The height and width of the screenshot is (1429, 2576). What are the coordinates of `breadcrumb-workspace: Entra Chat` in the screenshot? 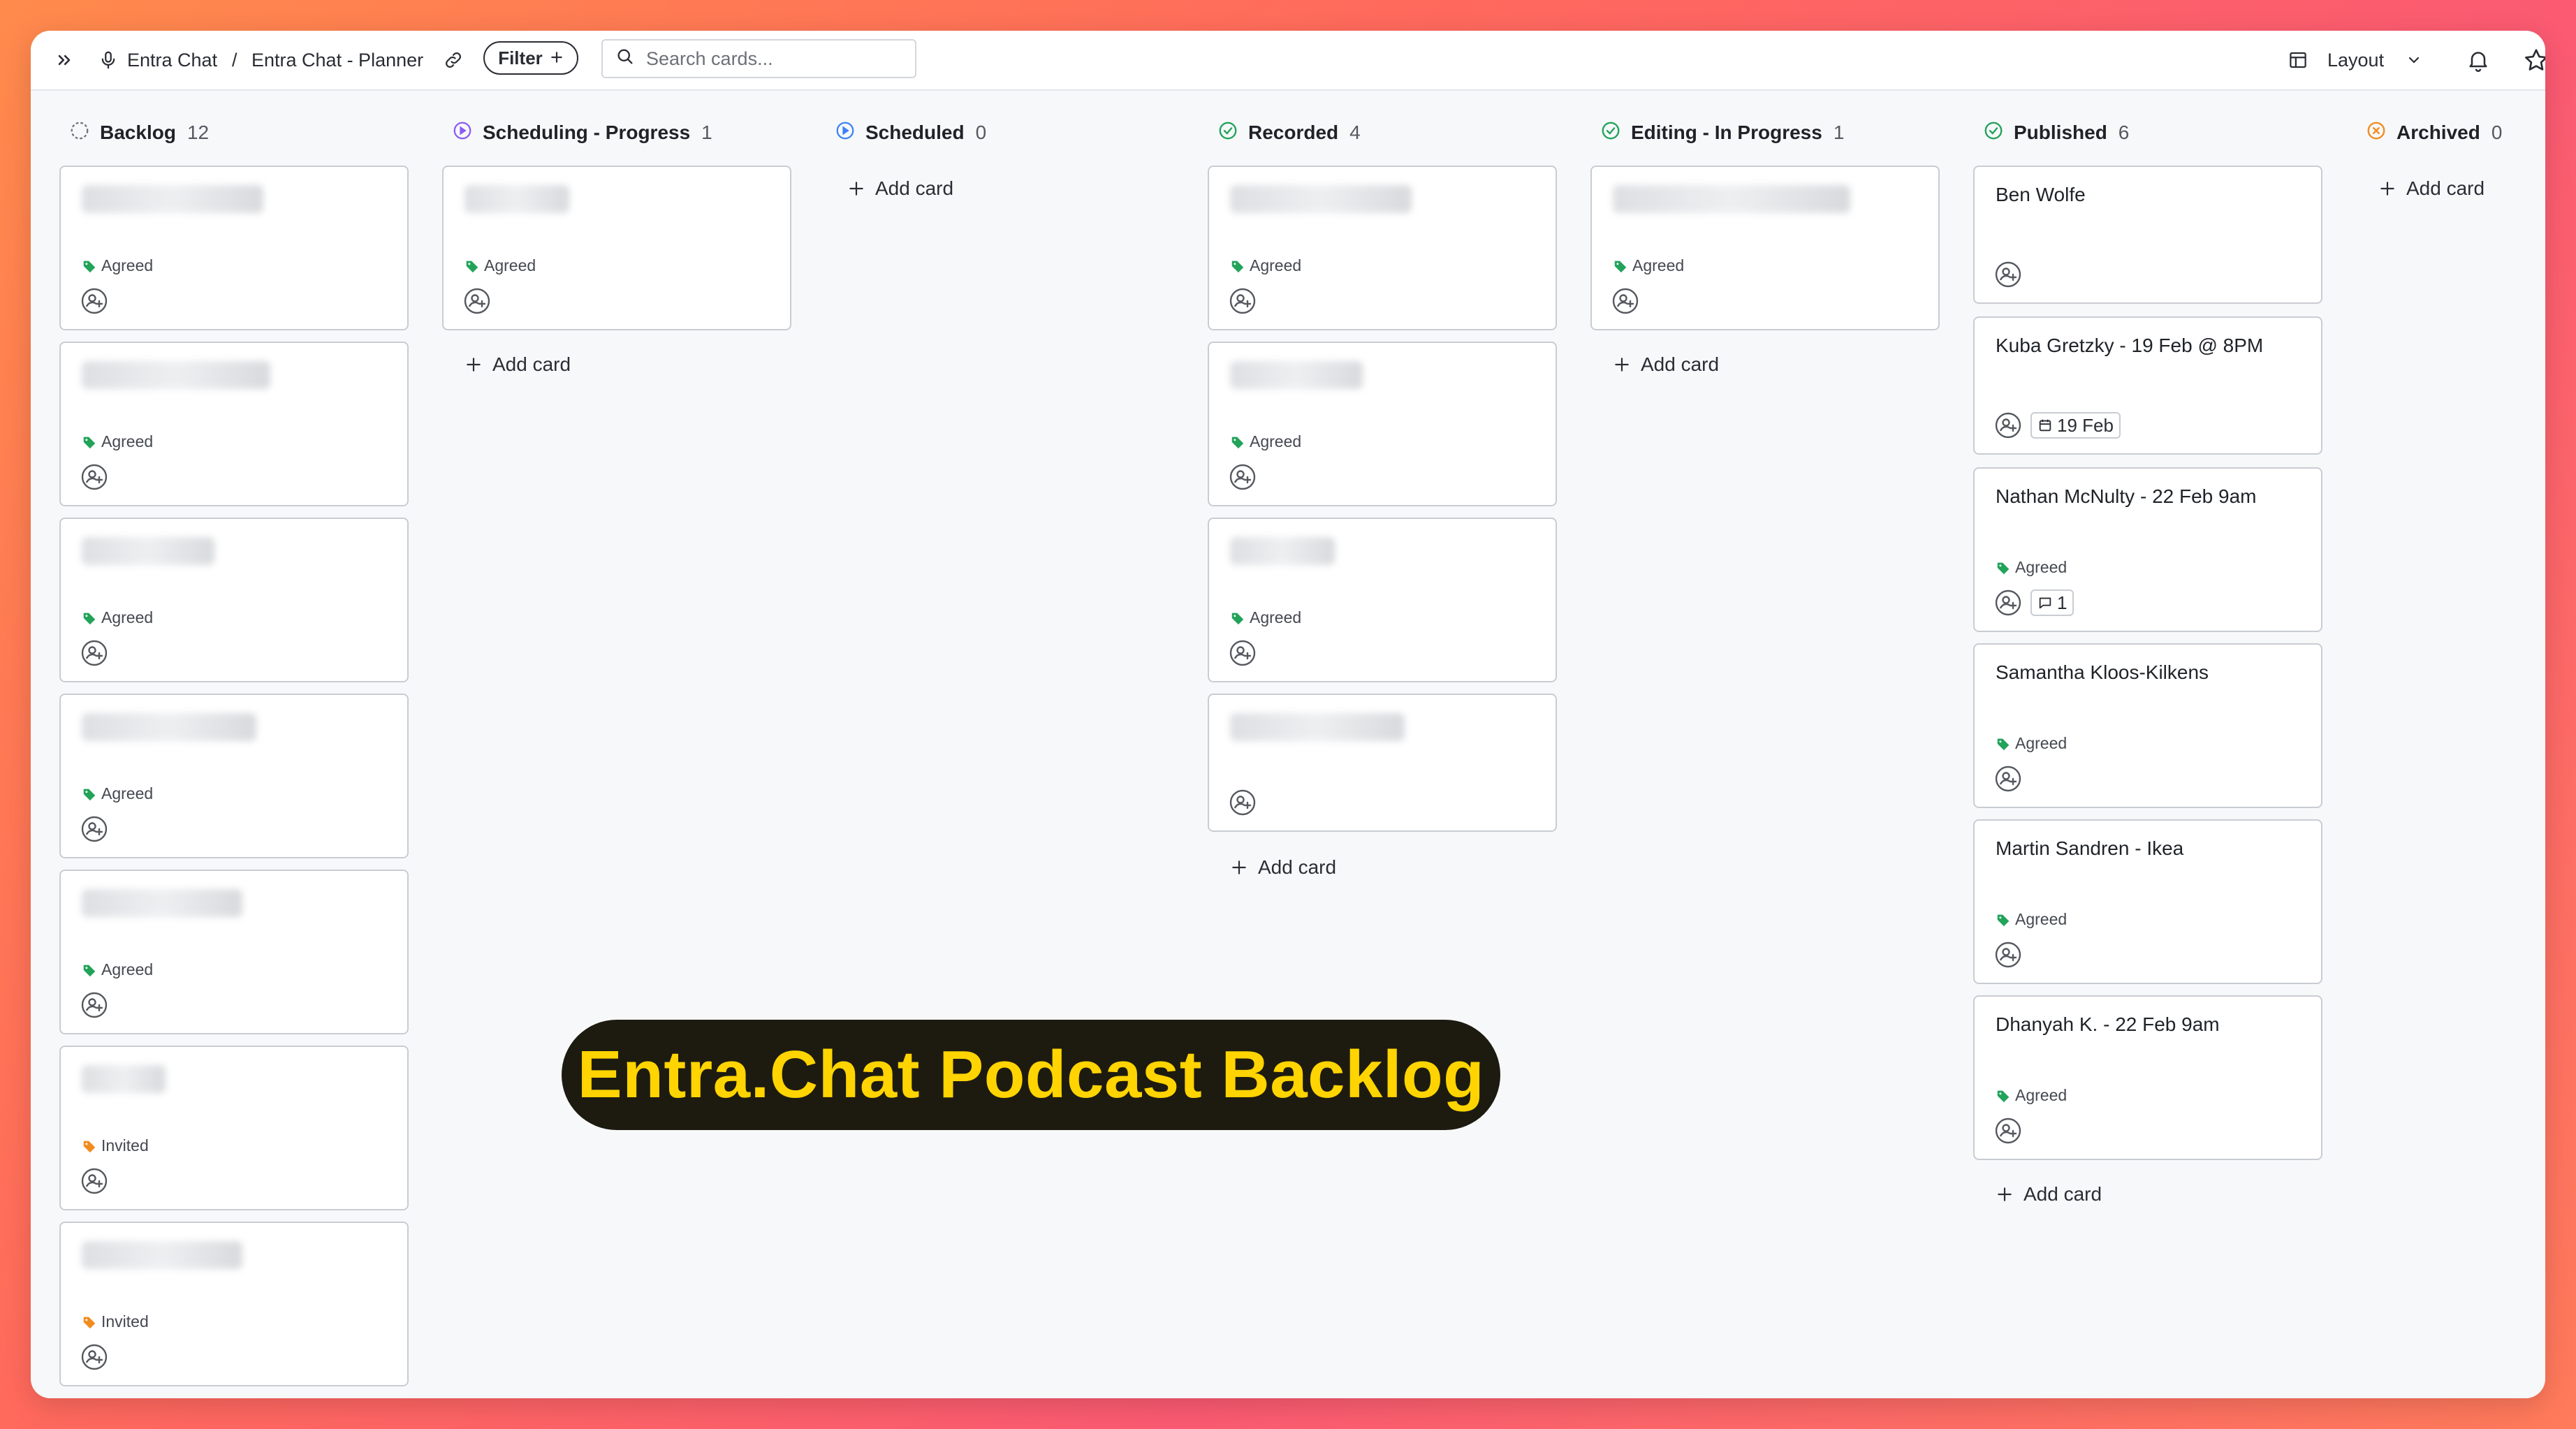 It's located at (172, 60).